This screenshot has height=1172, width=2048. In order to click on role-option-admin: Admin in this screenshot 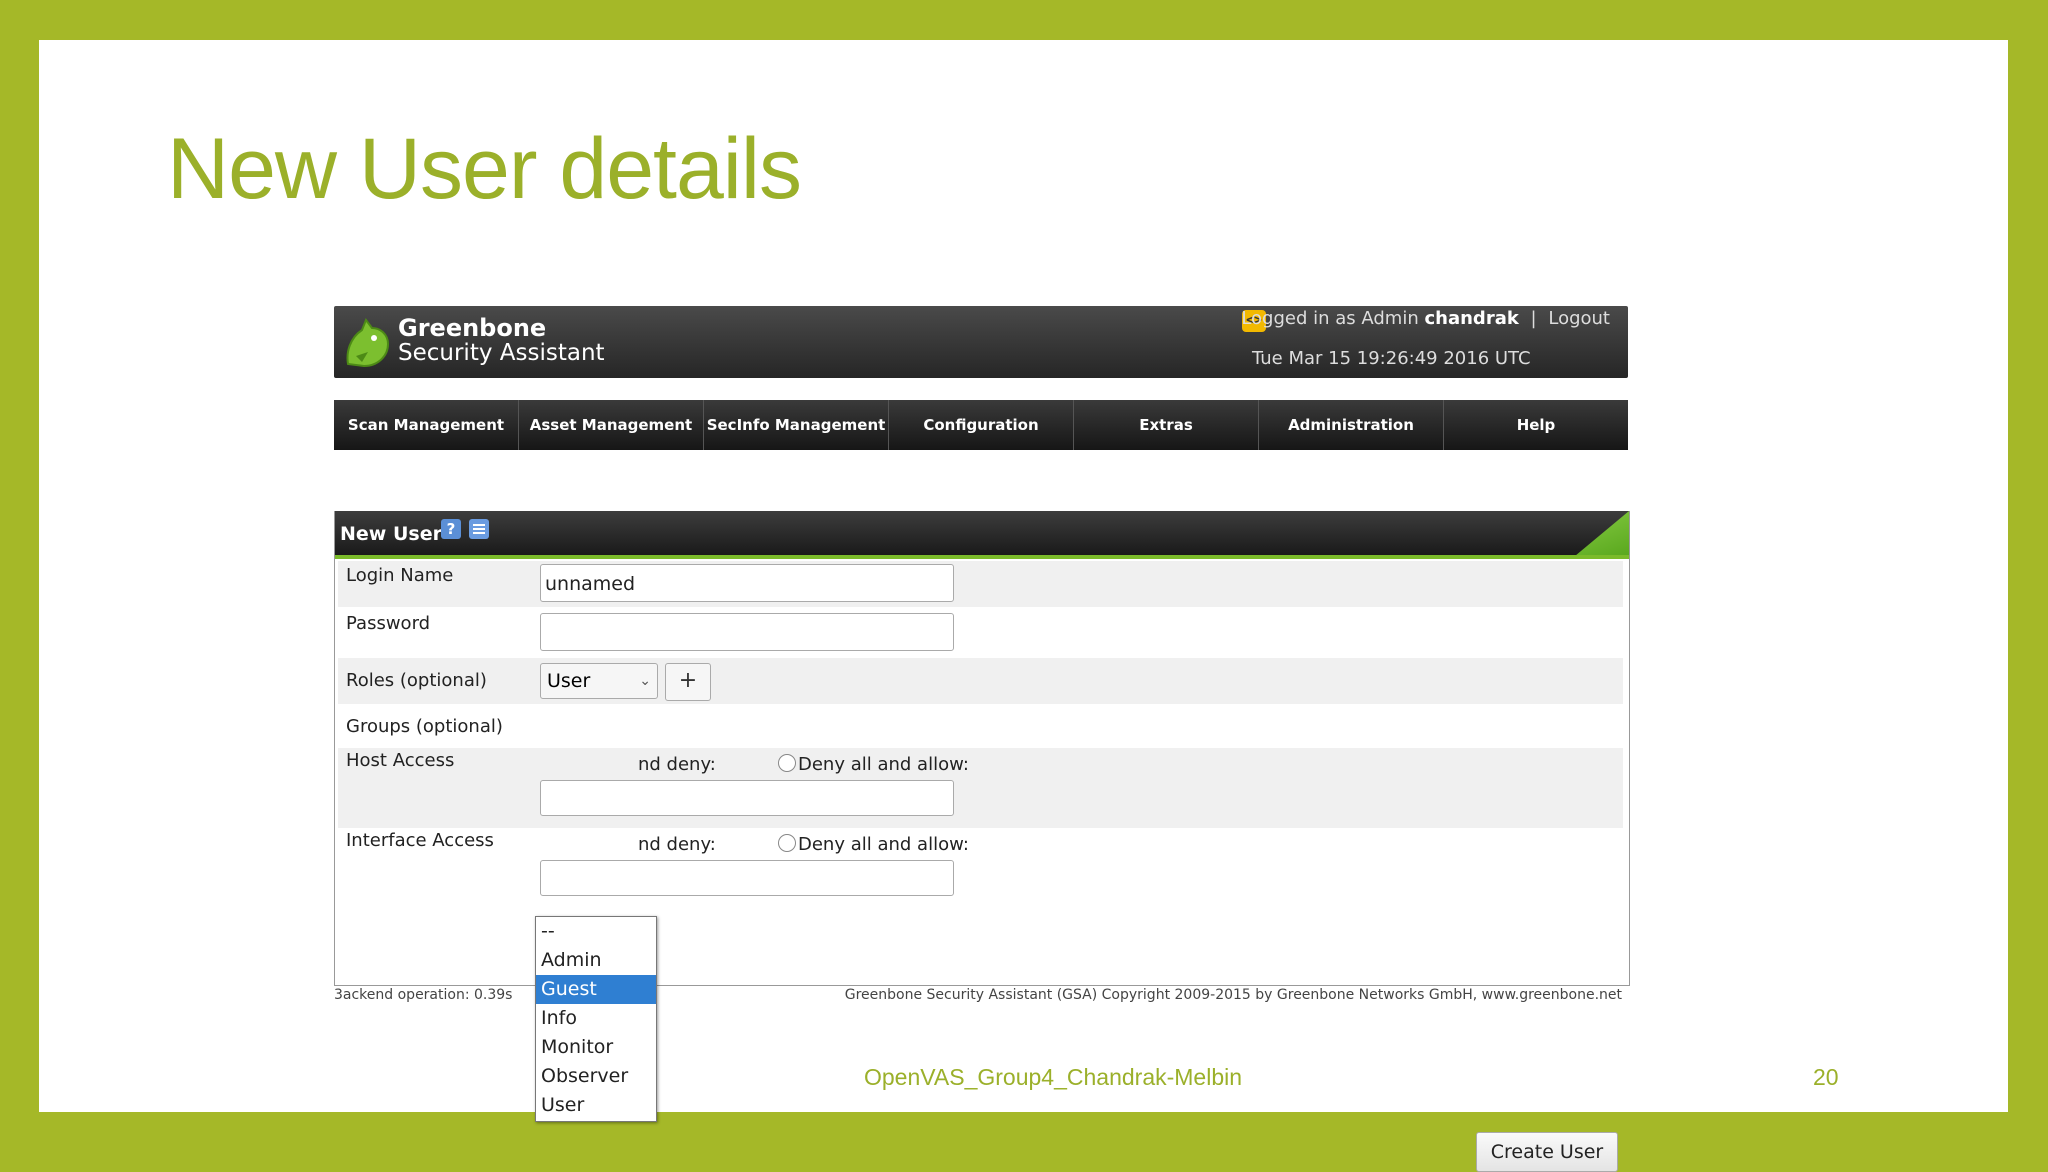, I will do `click(596, 960)`.